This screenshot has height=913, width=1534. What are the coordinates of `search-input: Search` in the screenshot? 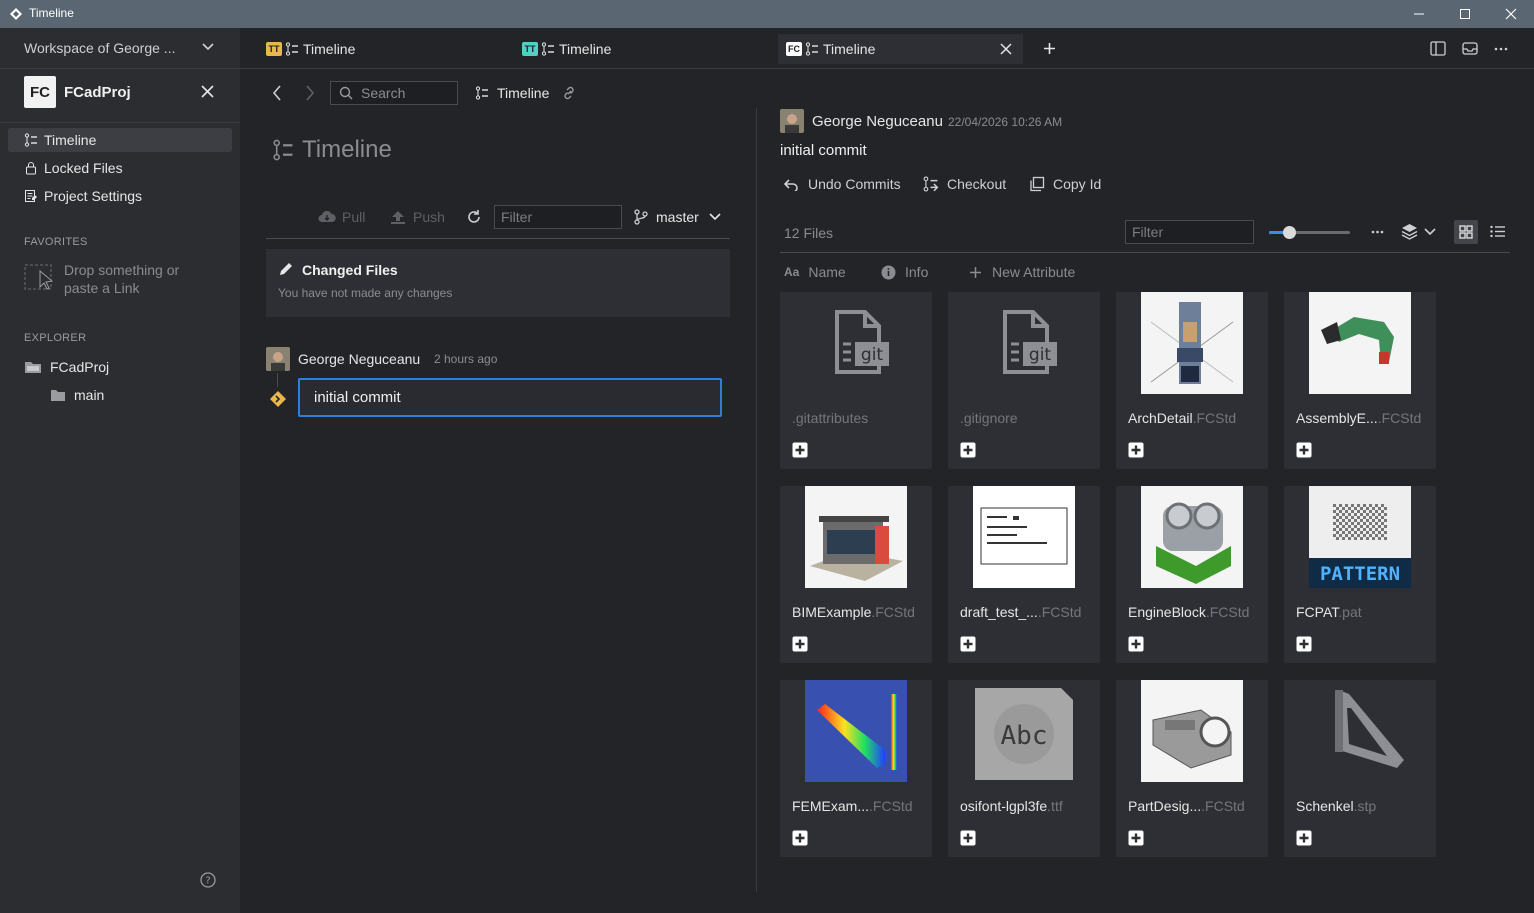 It's located at (394, 93).